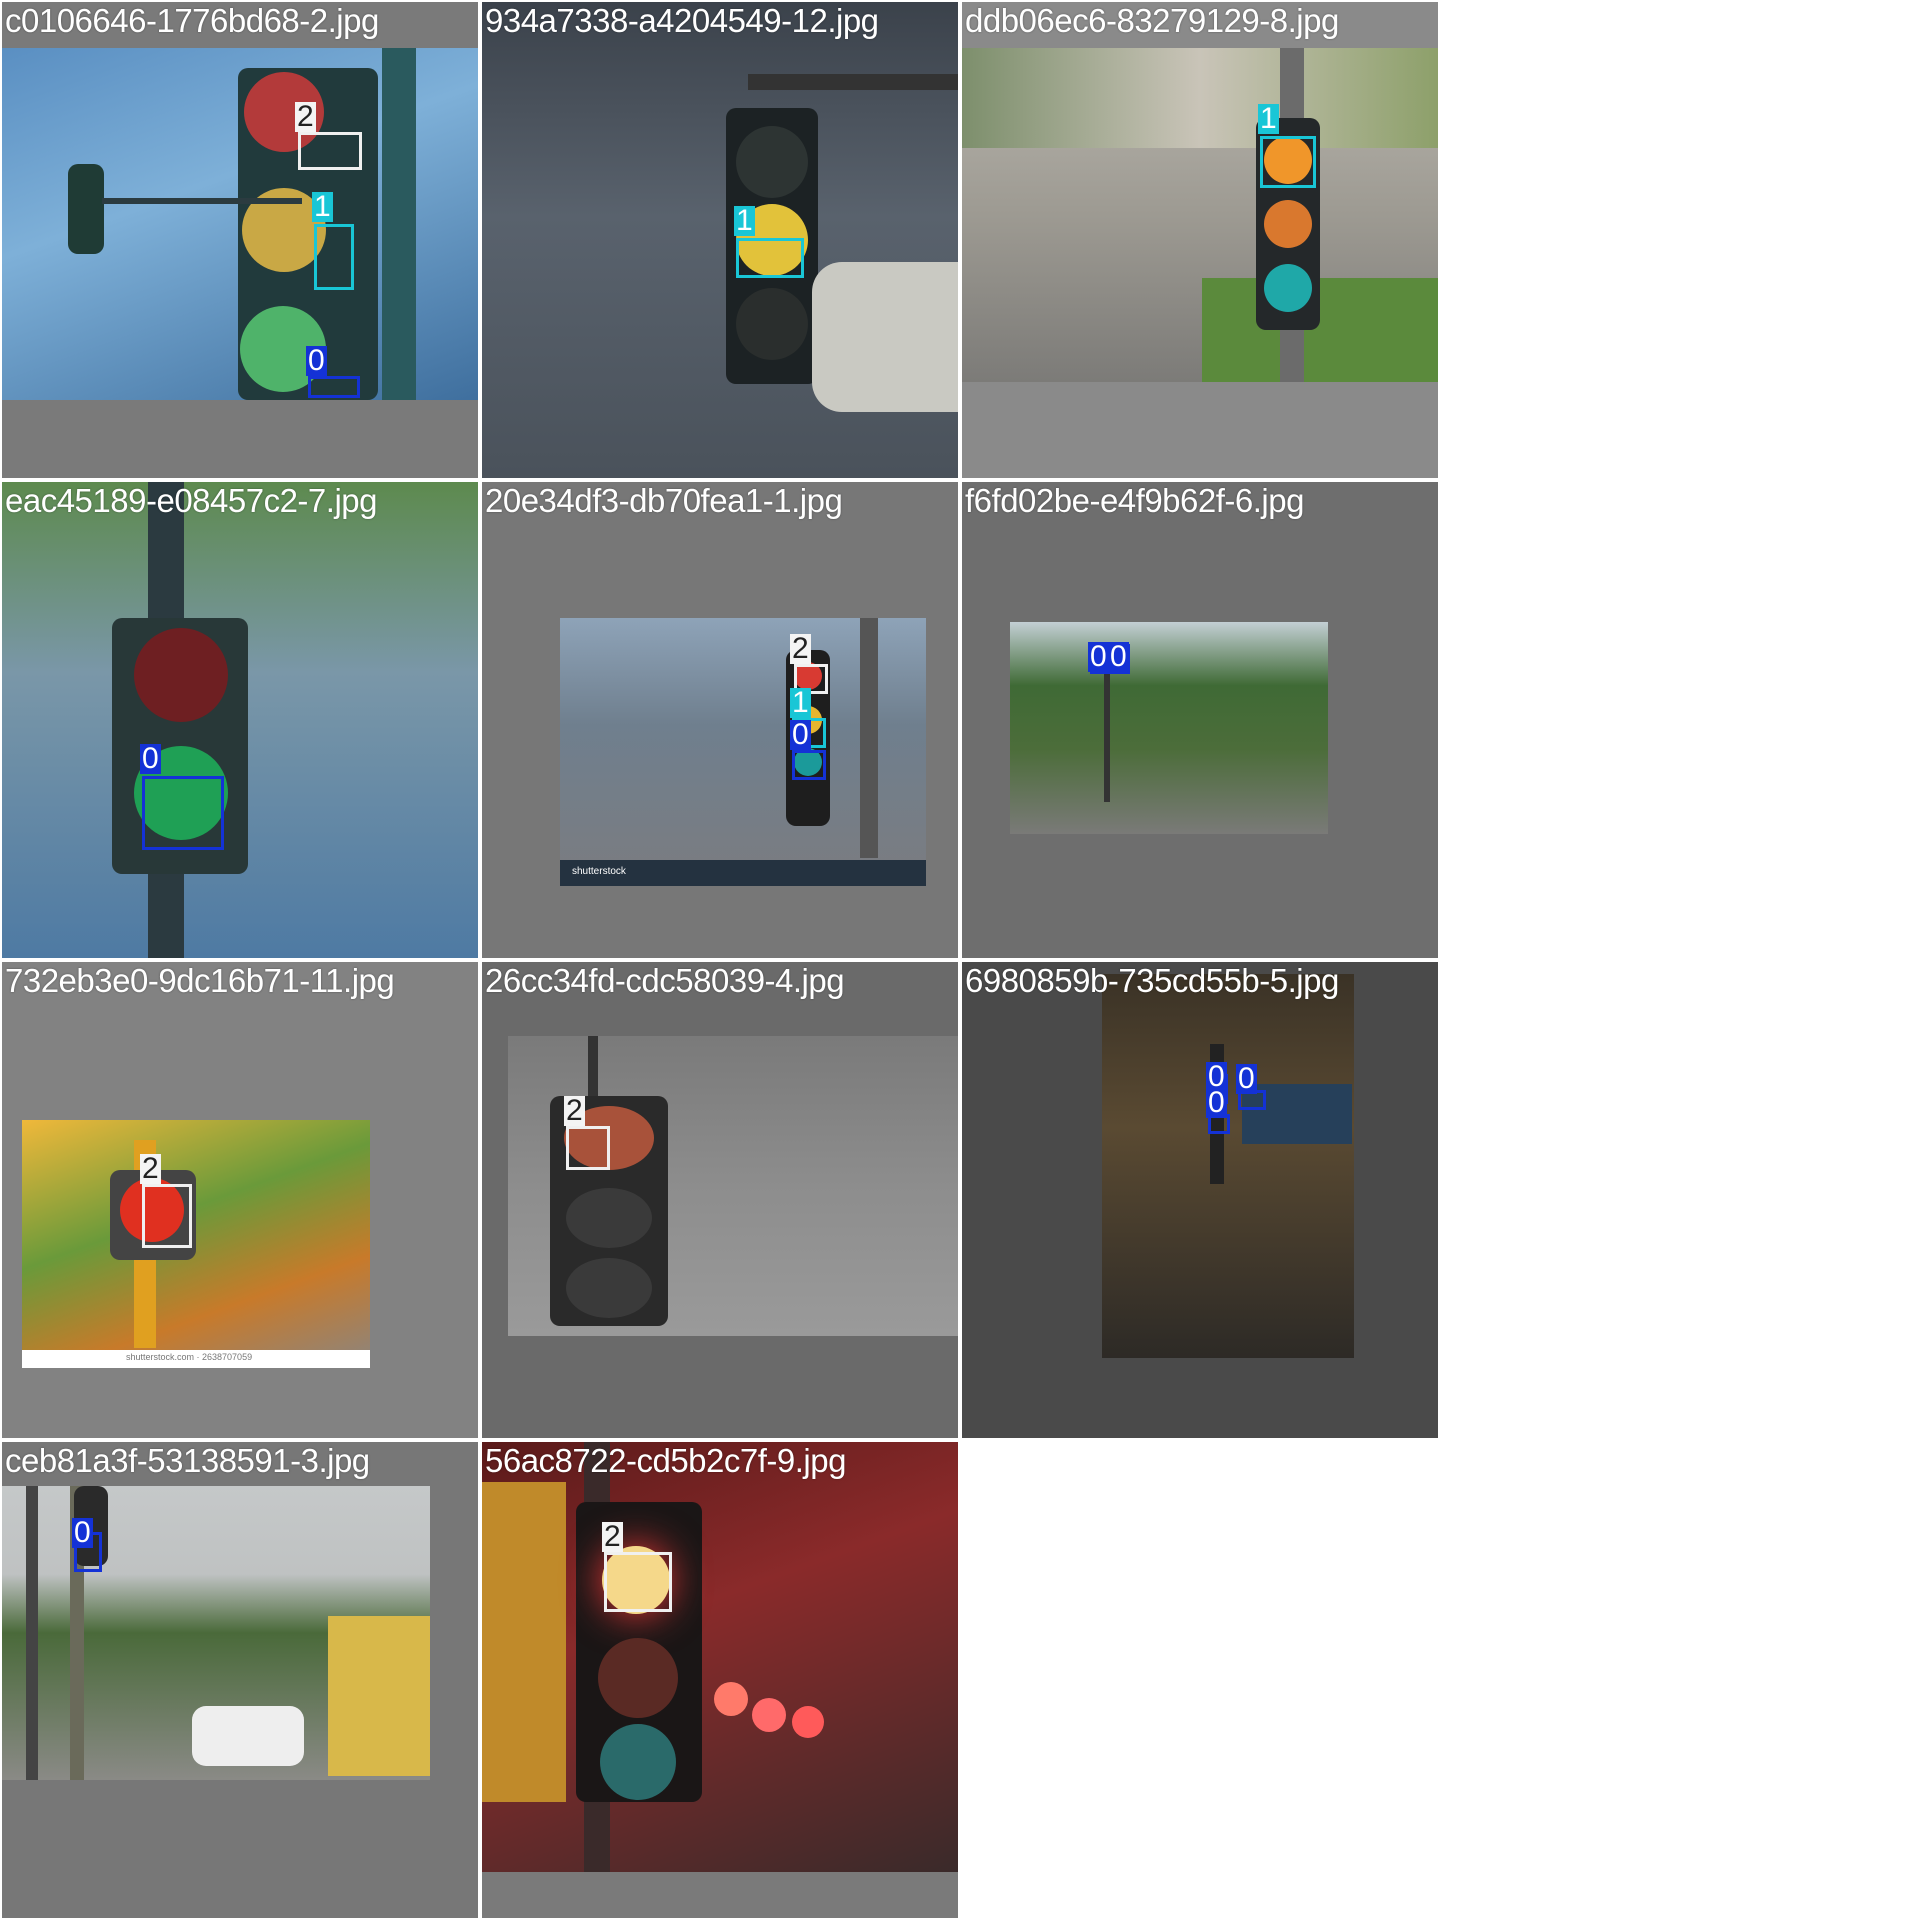 The image size is (1920, 1920). I want to click on tile-filename: 6980859b-735cd55b-5.jpg, so click(1152, 980).